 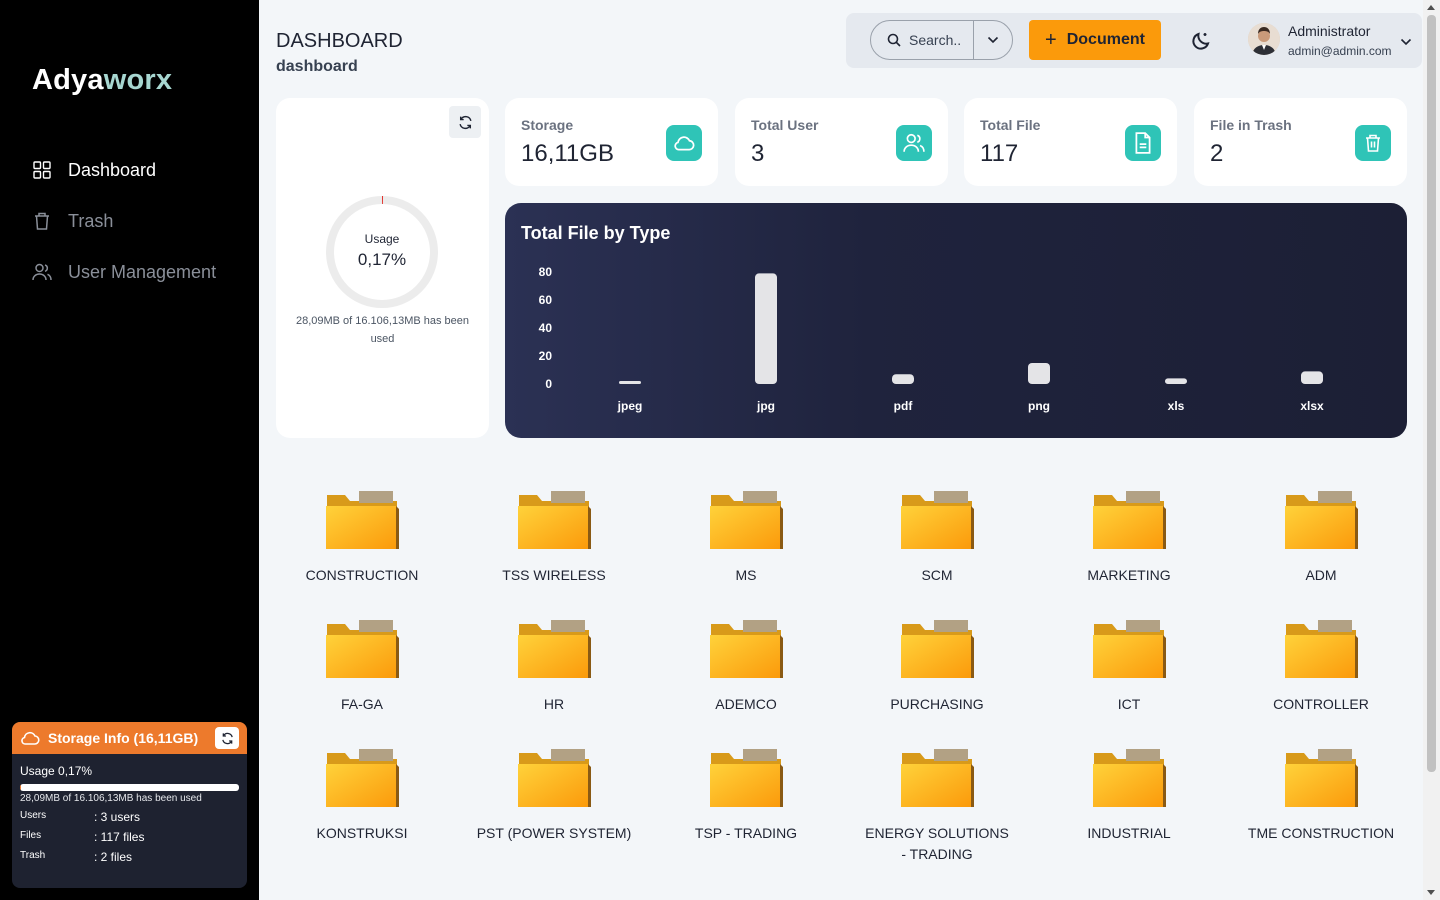 I want to click on add-document-label: Document, so click(x=1105, y=39).